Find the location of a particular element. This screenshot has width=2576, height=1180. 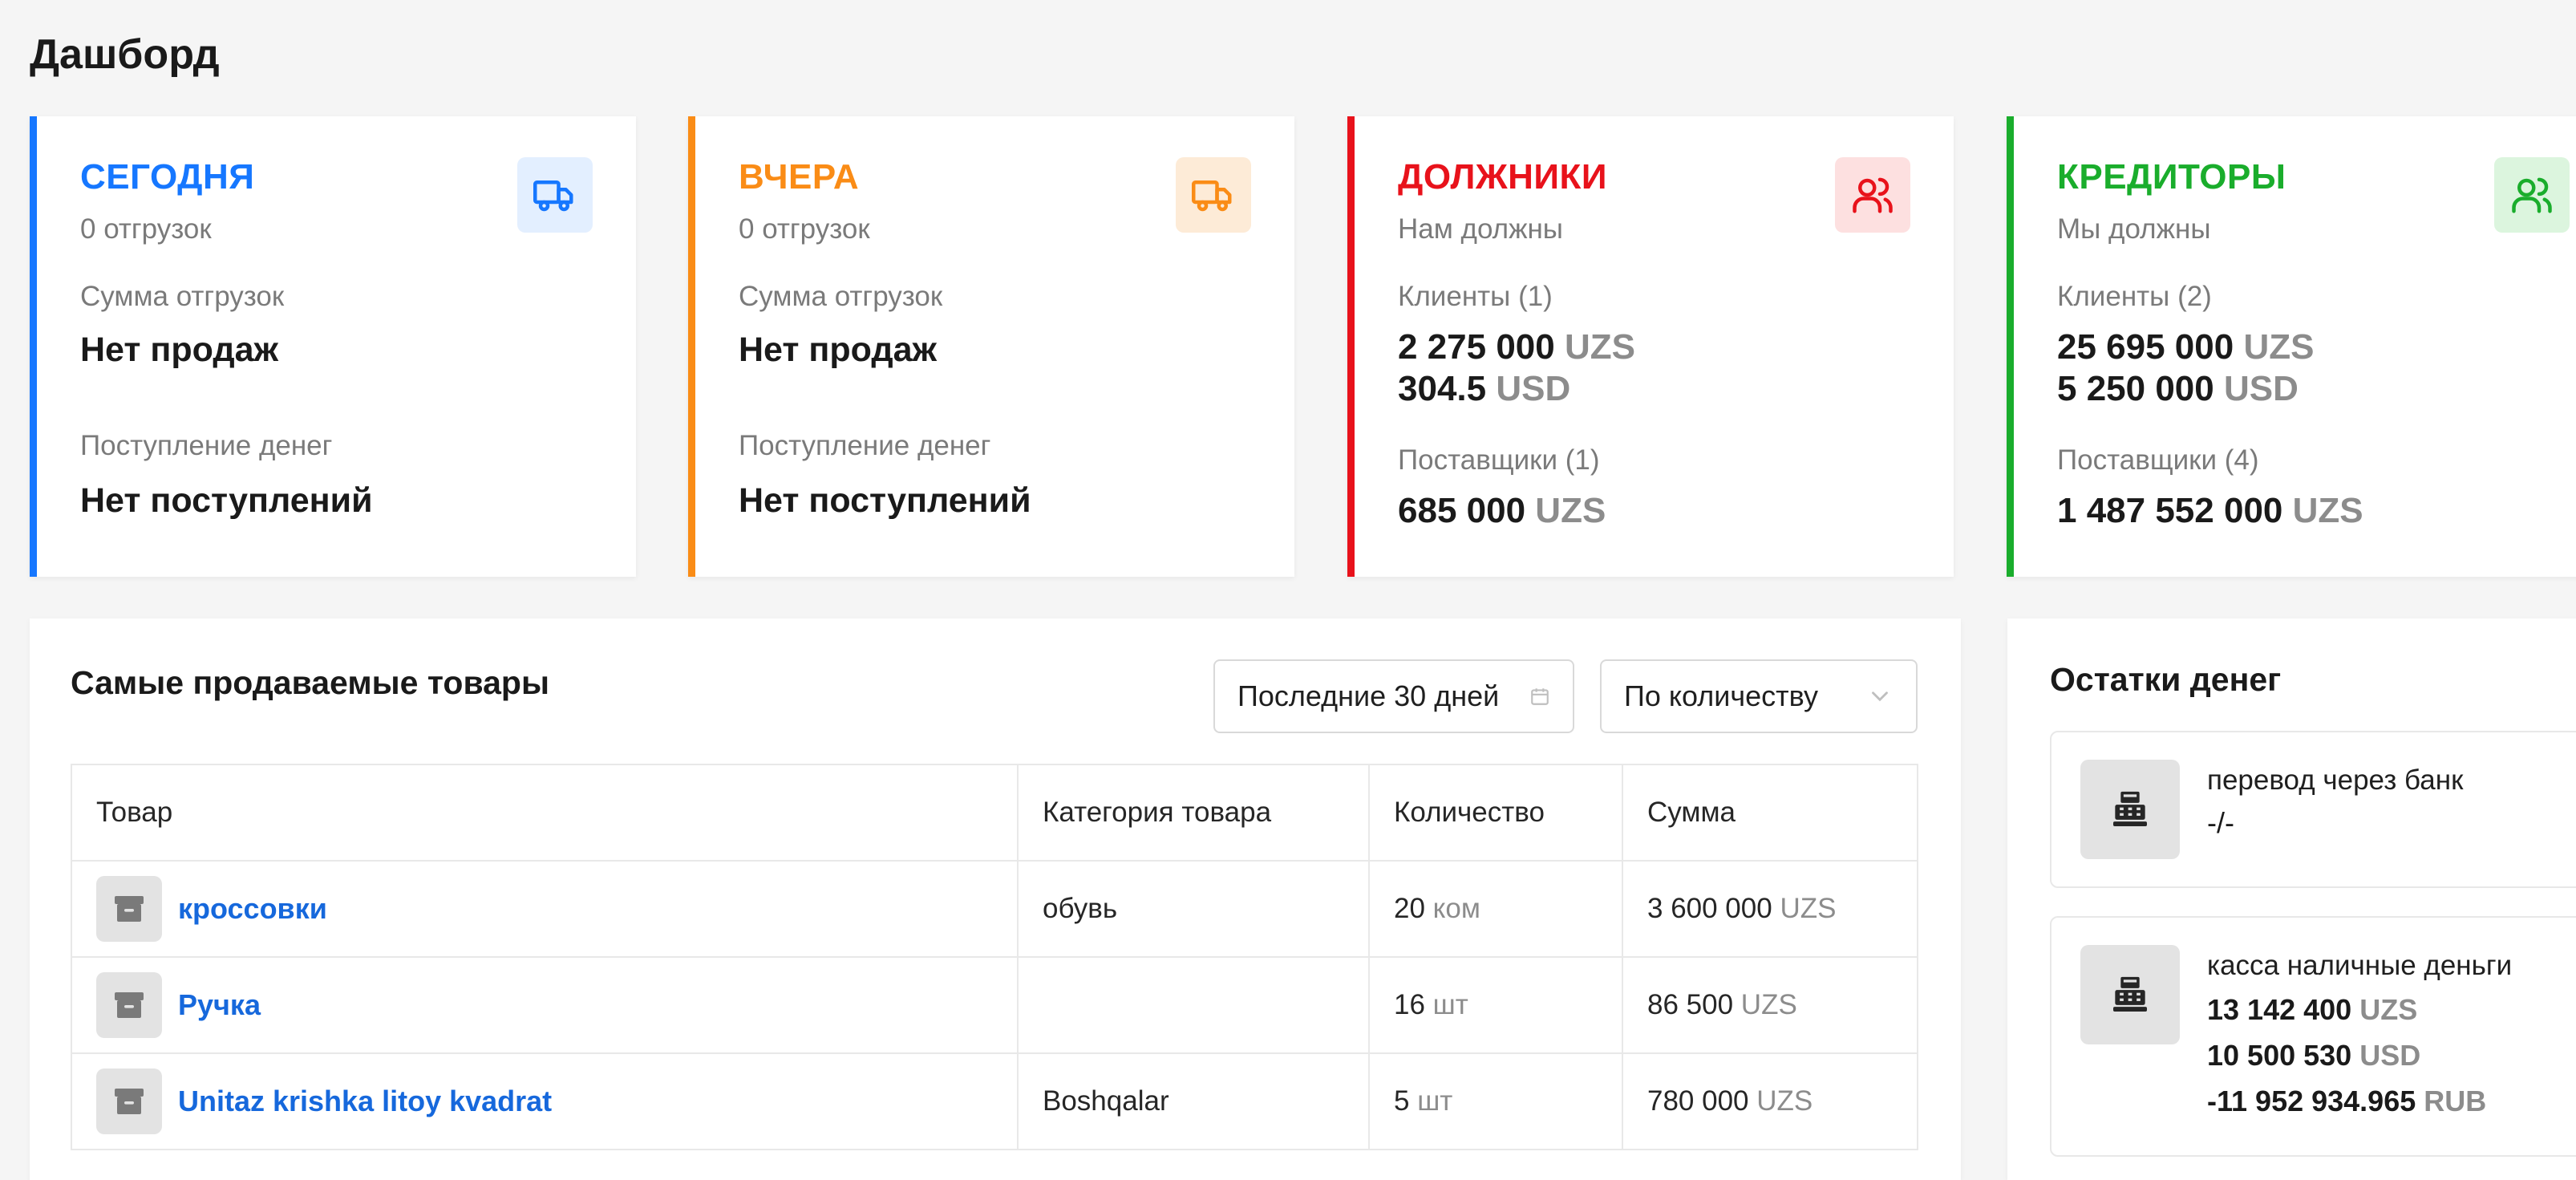

product-quantity: 16 шт is located at coordinates (1495, 1005).